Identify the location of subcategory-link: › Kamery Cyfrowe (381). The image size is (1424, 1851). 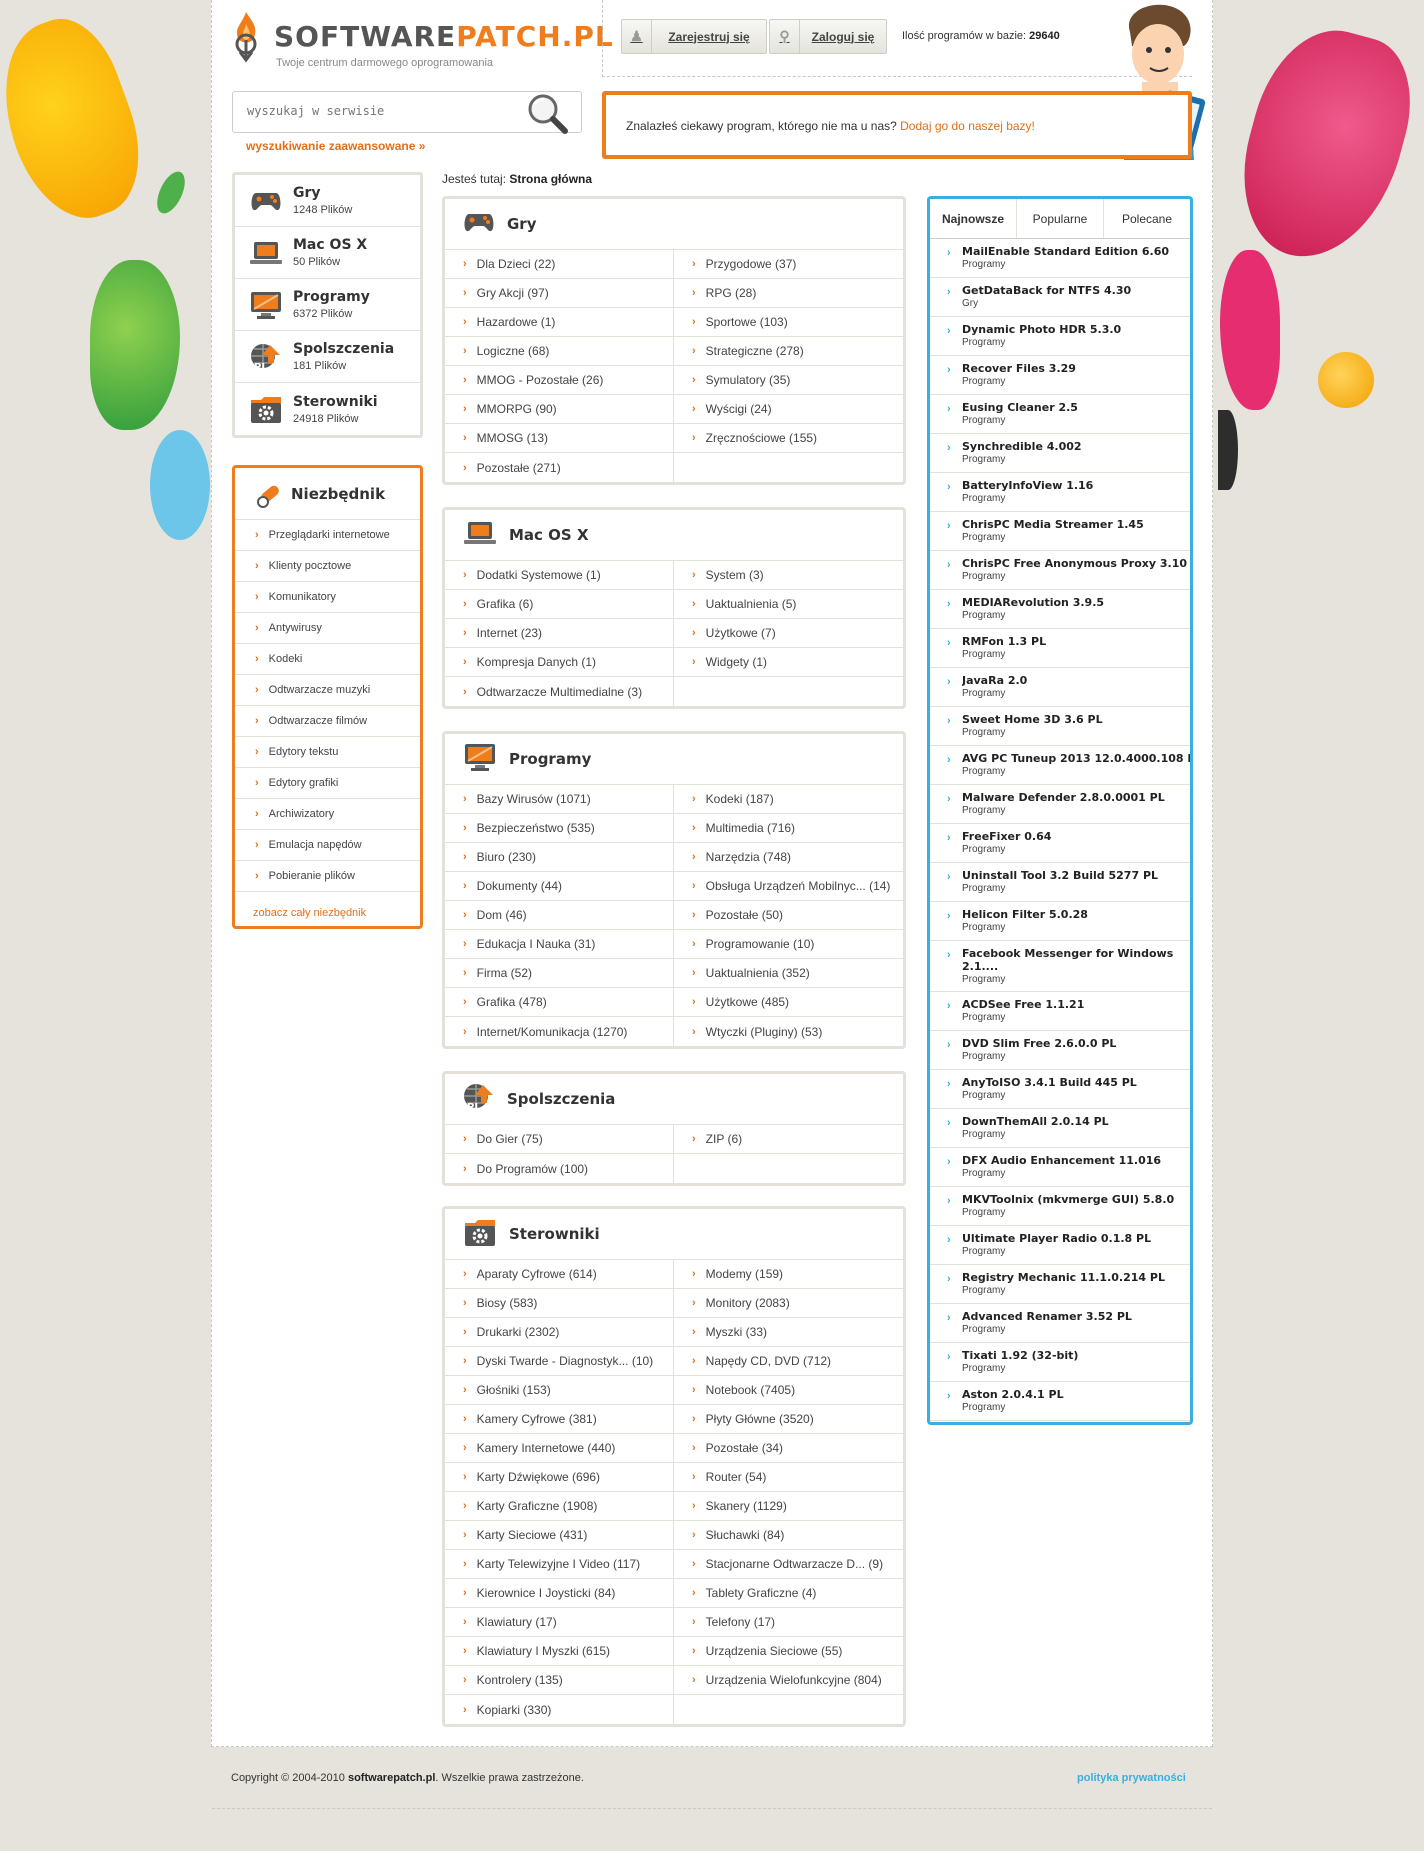
(559, 1419).